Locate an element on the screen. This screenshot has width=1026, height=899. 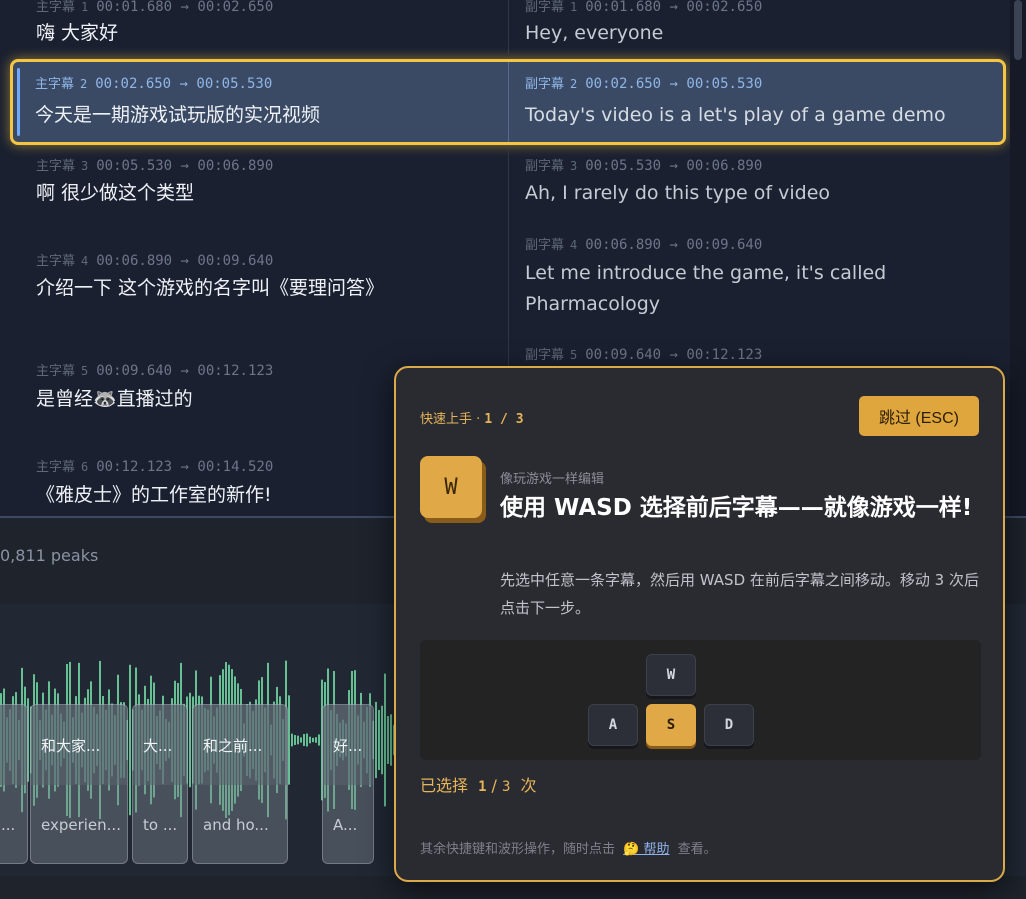
key-badge-icon: W is located at coordinates (451, 487).